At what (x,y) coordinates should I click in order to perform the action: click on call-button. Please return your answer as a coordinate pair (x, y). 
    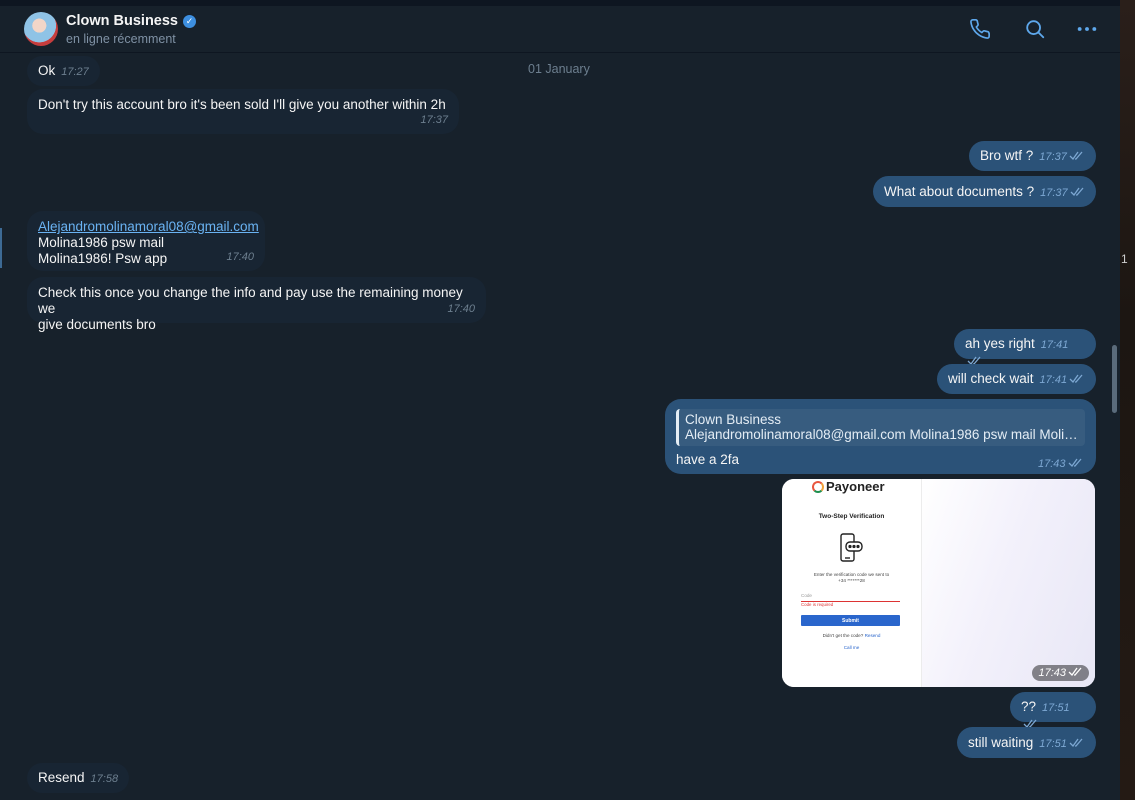
    Looking at the image, I should click on (980, 29).